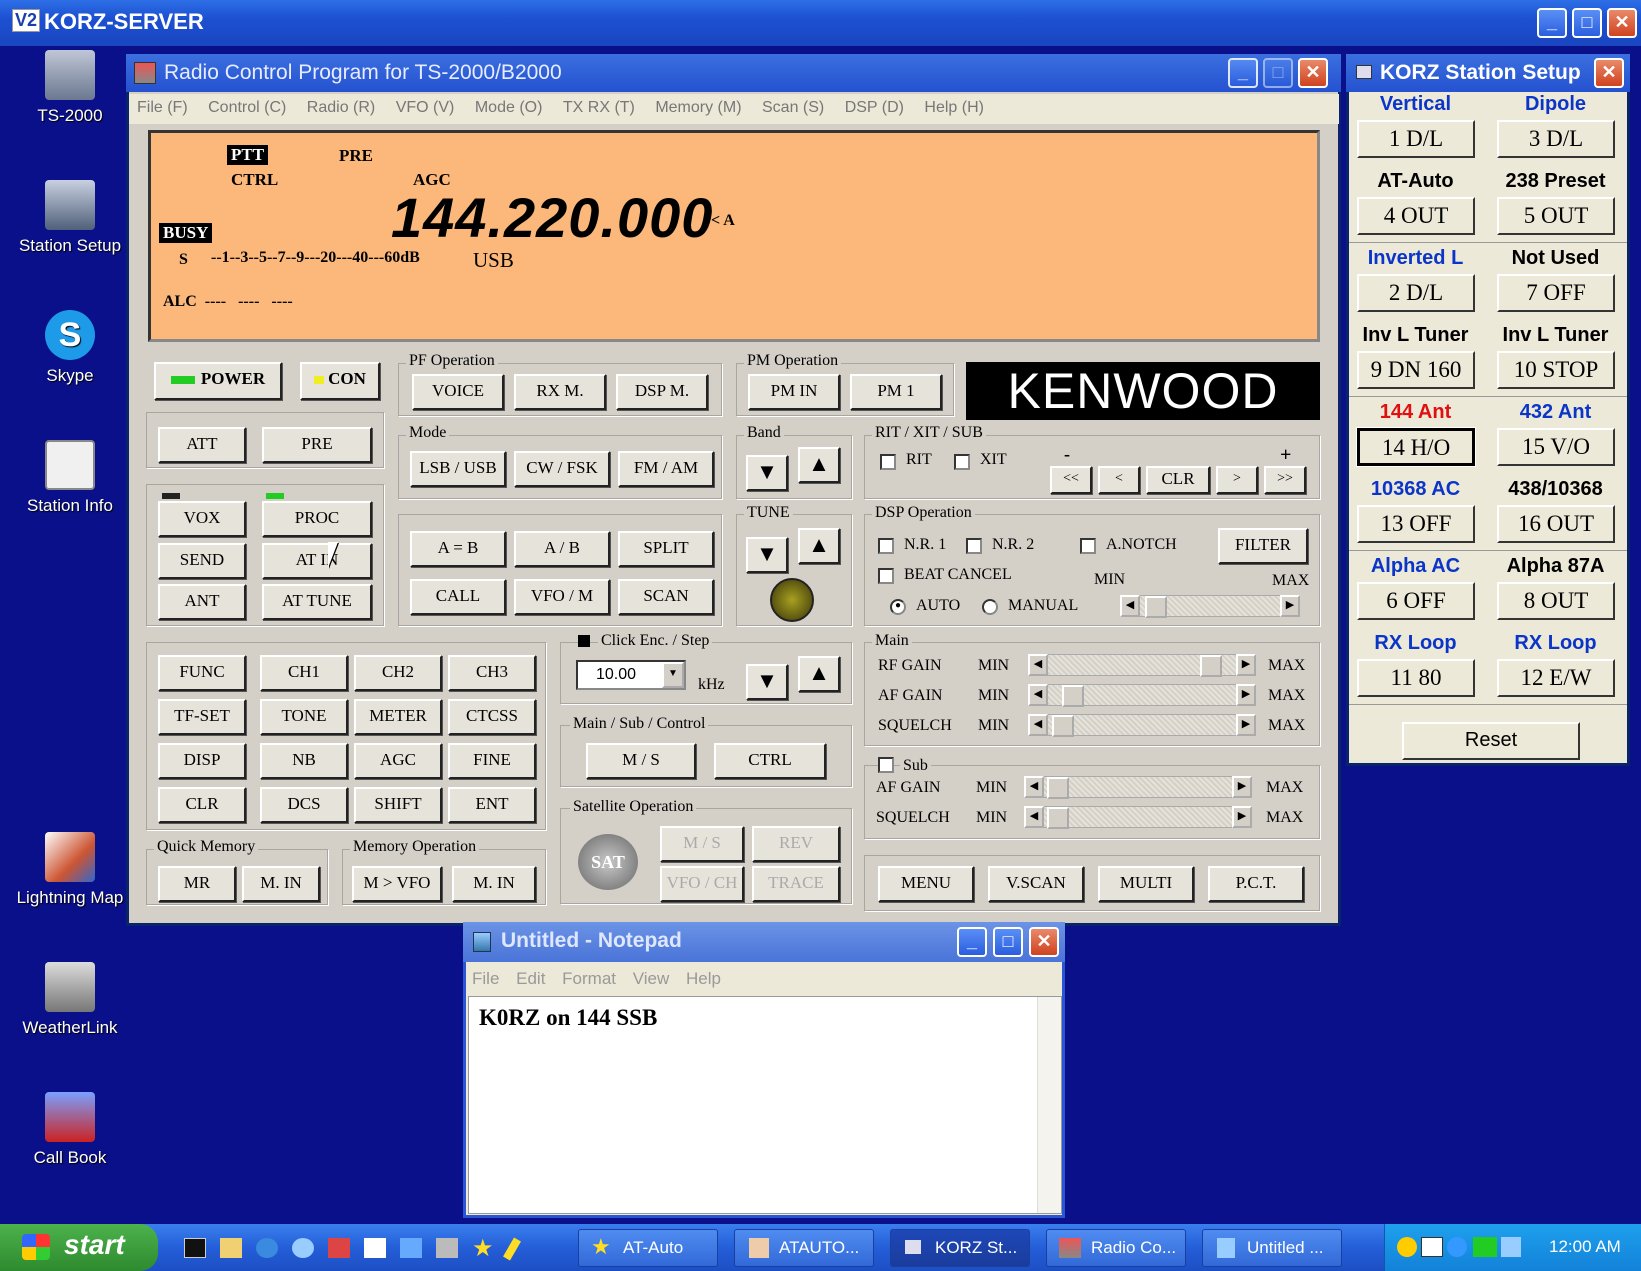 This screenshot has height=1271, width=1641. I want to click on rit-clear-button: CLR, so click(1178, 480).